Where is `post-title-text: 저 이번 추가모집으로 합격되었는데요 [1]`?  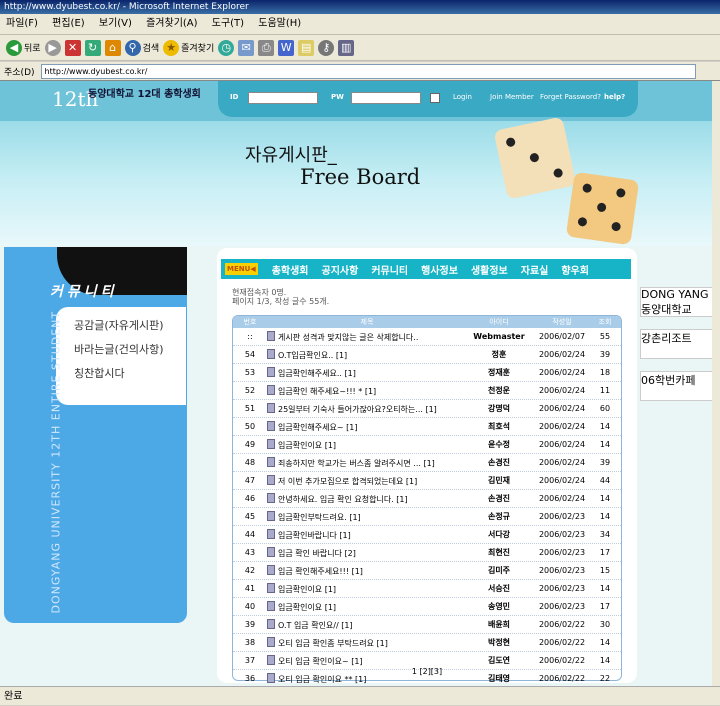
post-title-text: 저 이번 추가모집으로 합격되었는데요 [1] is located at coordinates (347, 481).